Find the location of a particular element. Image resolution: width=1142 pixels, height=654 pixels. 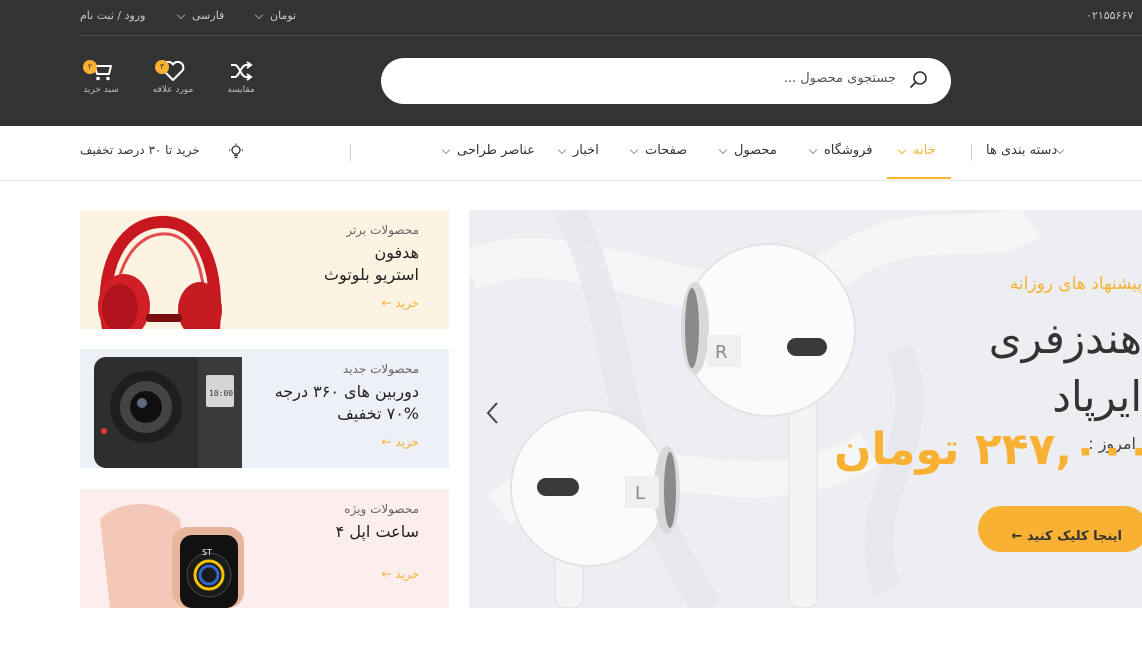

cart-button: ۲ سبد خرید is located at coordinates (101, 84).